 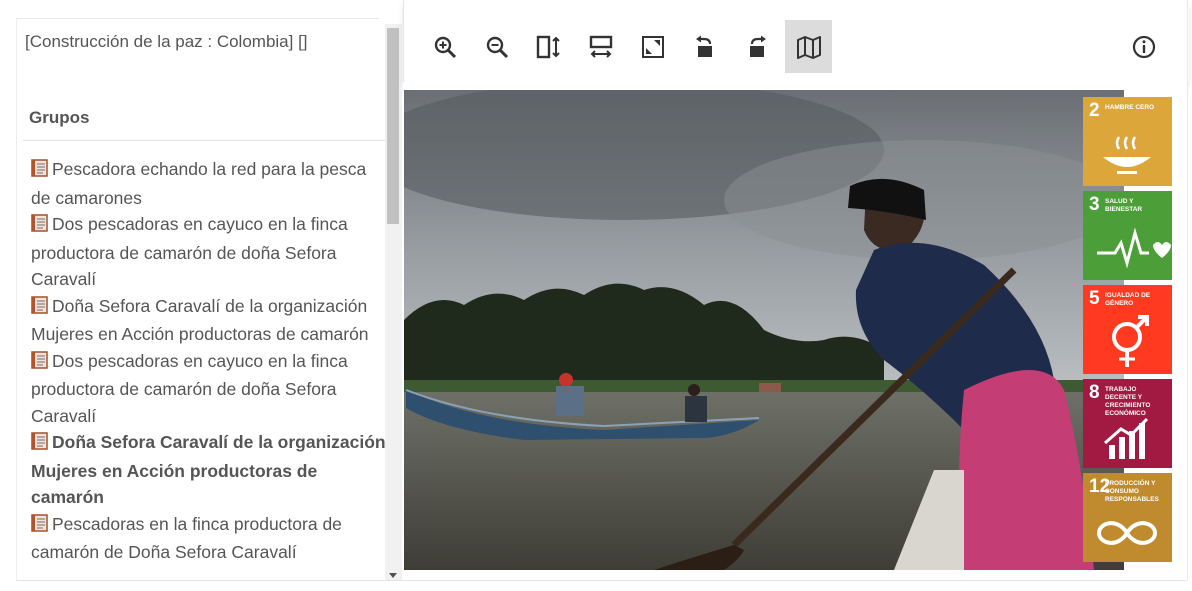 I want to click on fit-height-icon, so click(x=548, y=46).